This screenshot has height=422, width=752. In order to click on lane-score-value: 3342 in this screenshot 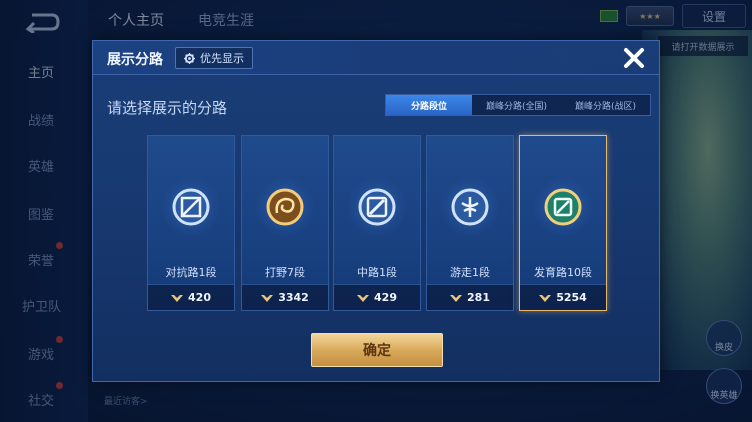, I will do `click(293, 297)`.